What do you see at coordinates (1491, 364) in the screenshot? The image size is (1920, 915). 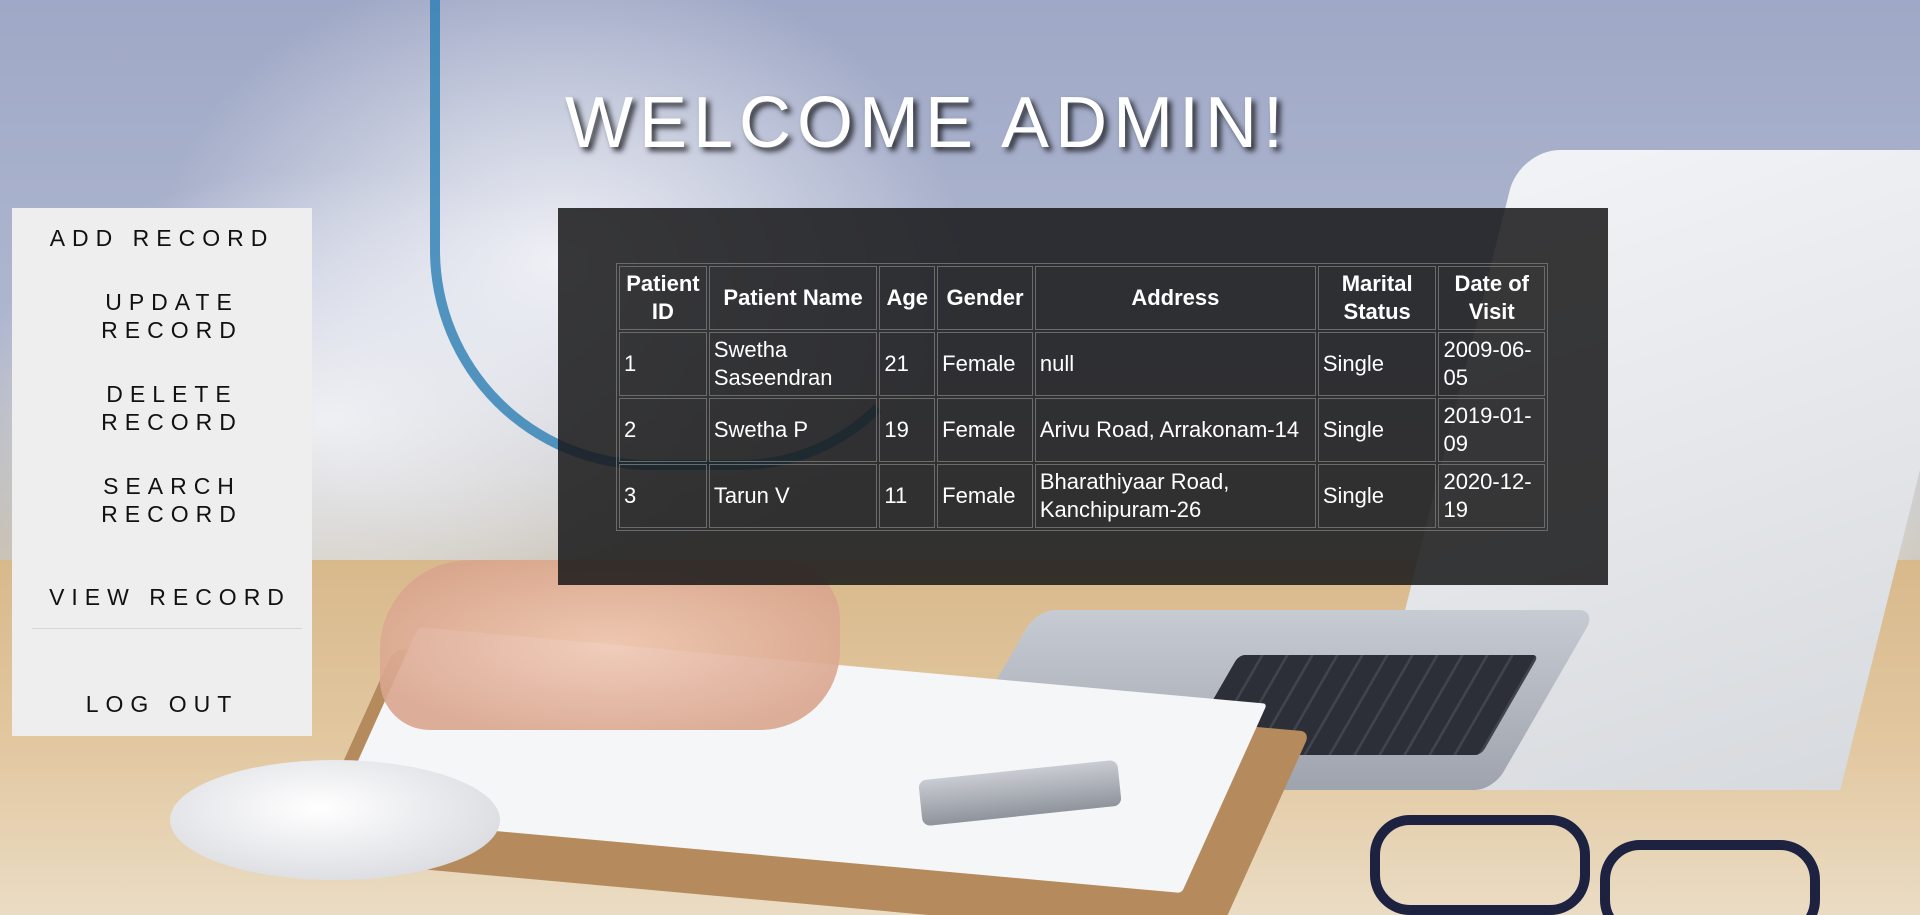 I see `cell-date-of-visit: 2009-06-05` at bounding box center [1491, 364].